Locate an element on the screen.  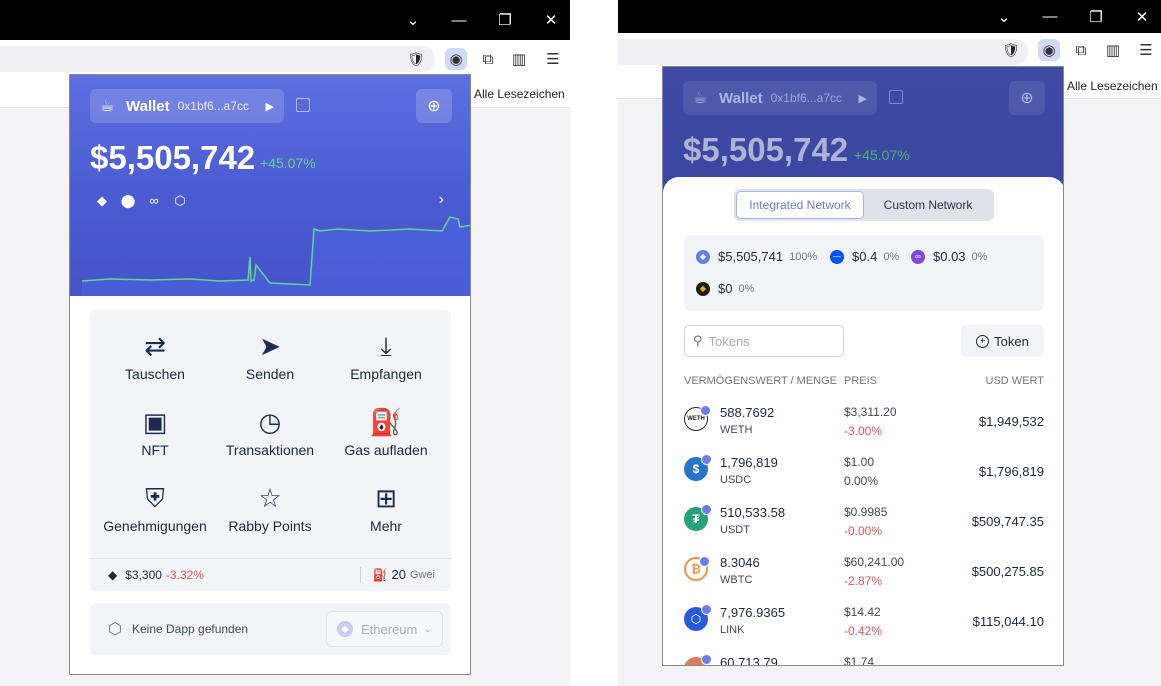
token-row: 60,713.79 $1.74 is located at coordinates (864, 659).